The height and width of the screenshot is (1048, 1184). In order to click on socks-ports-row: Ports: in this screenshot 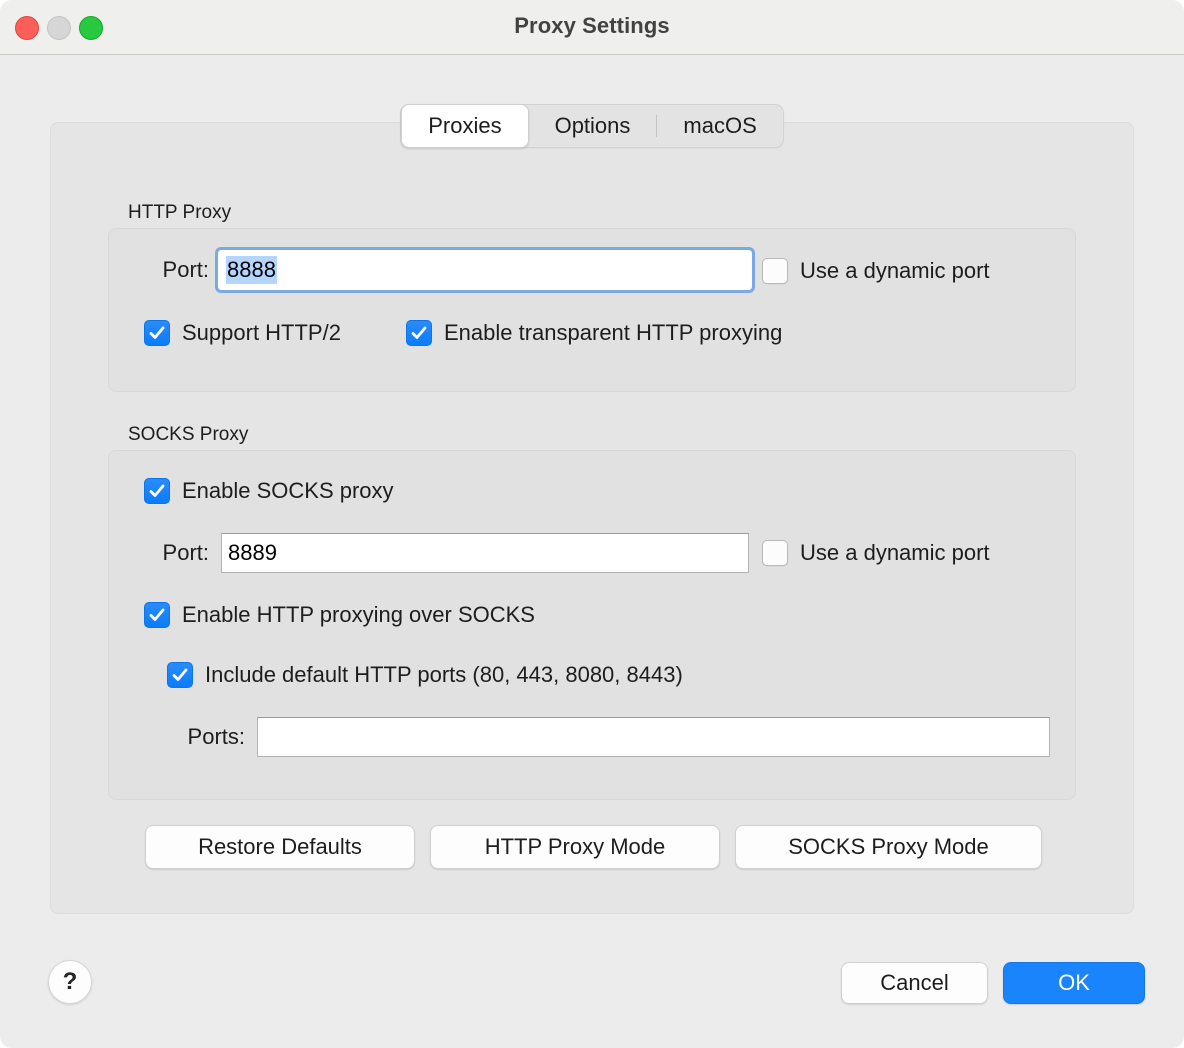, I will do `click(606, 737)`.